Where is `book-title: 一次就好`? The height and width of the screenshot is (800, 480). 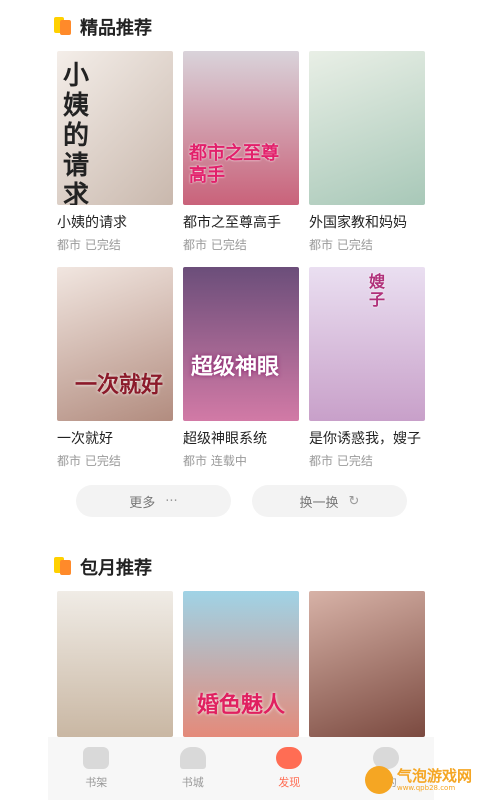 book-title: 一次就好 is located at coordinates (85, 439).